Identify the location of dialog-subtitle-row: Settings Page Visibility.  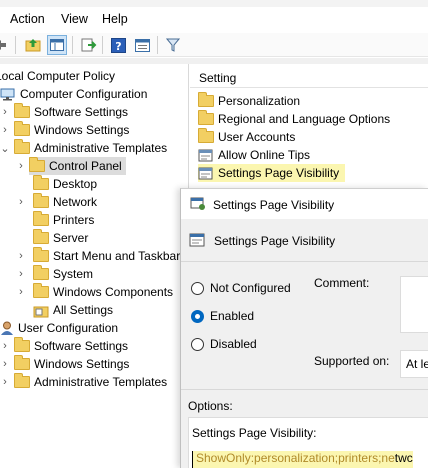
(262, 240).